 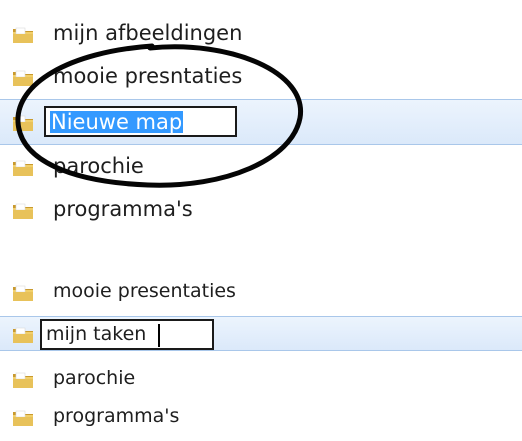 What do you see at coordinates (96, 334) in the screenshot?
I see `rename-input-text: mijn taken` at bounding box center [96, 334].